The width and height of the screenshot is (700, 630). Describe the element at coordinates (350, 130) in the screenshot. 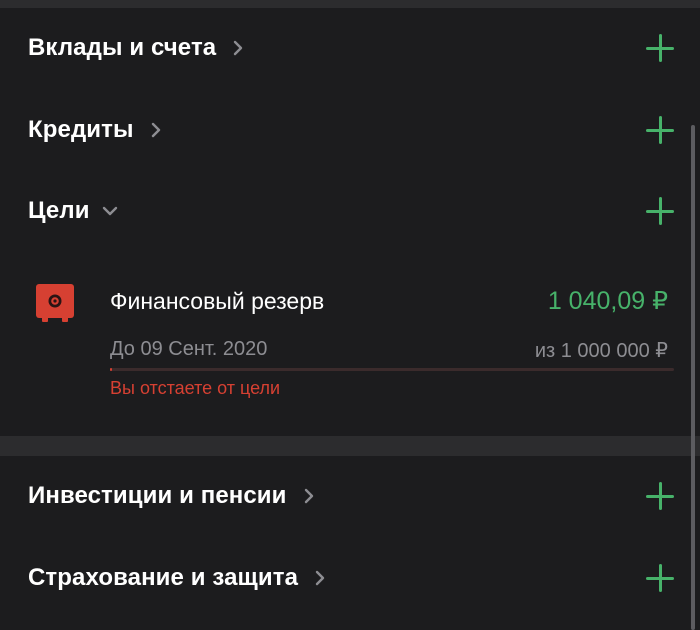

I see `section-credits: Кредиты` at that location.